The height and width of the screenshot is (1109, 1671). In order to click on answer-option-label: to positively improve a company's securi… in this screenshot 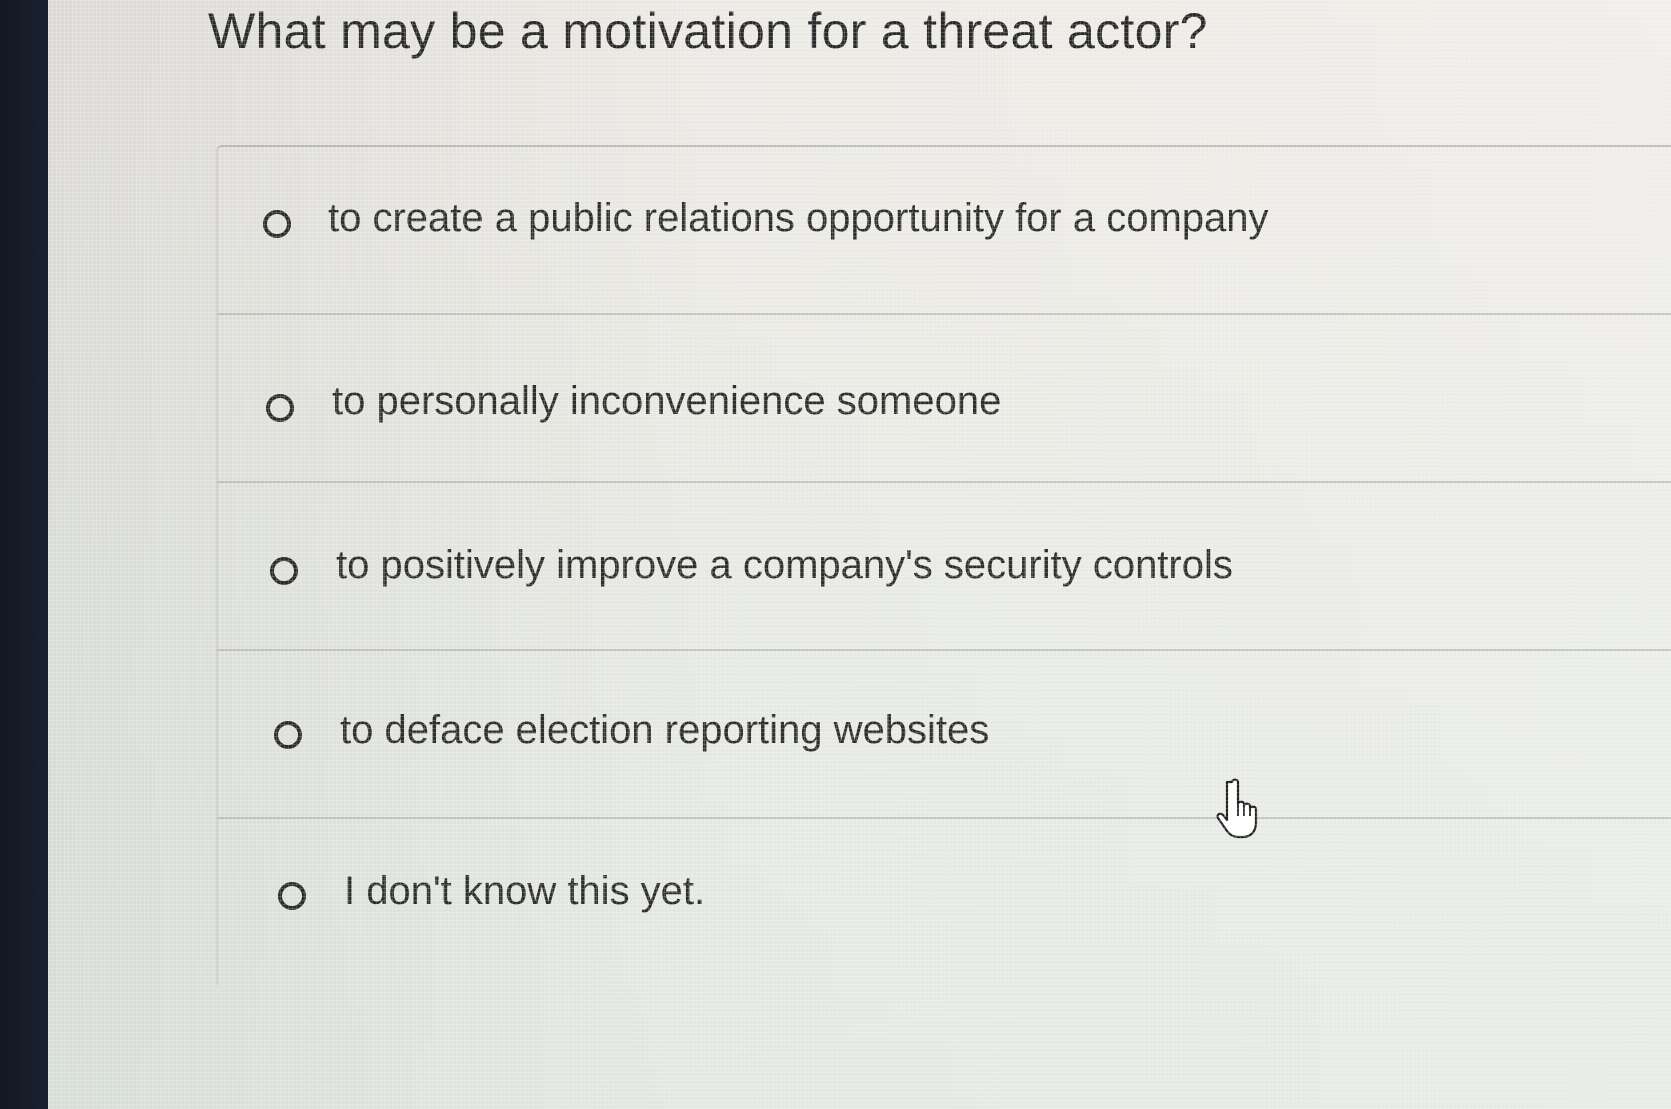, I will do `click(784, 565)`.